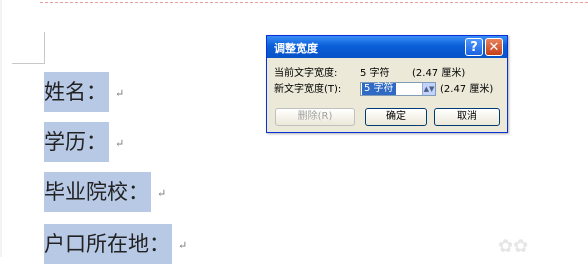 The width and height of the screenshot is (588, 266). What do you see at coordinates (398, 89) in the screenshot?
I see `new-width-spinner: 5 字符 ▲▼` at bounding box center [398, 89].